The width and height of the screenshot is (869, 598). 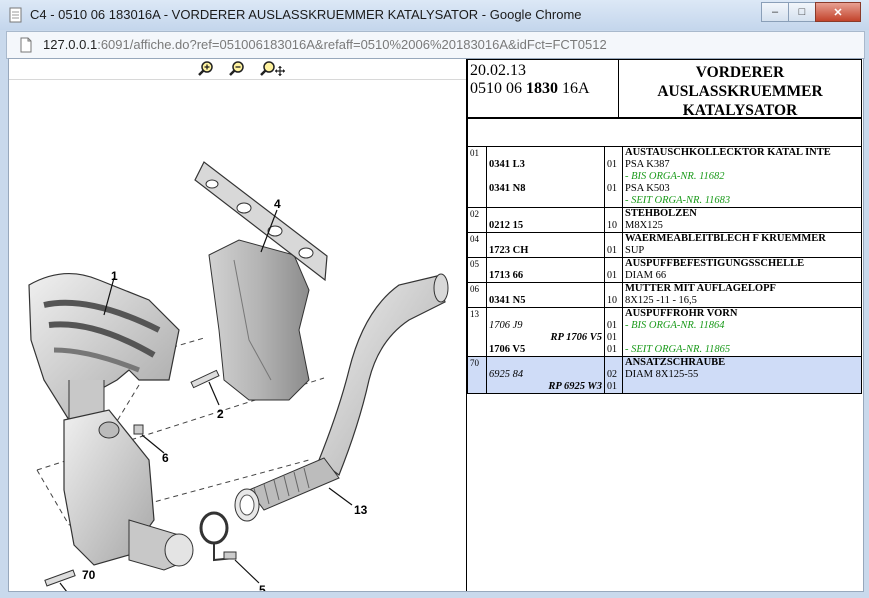 I want to click on url-host: 127.0.0.1, so click(x=70, y=44).